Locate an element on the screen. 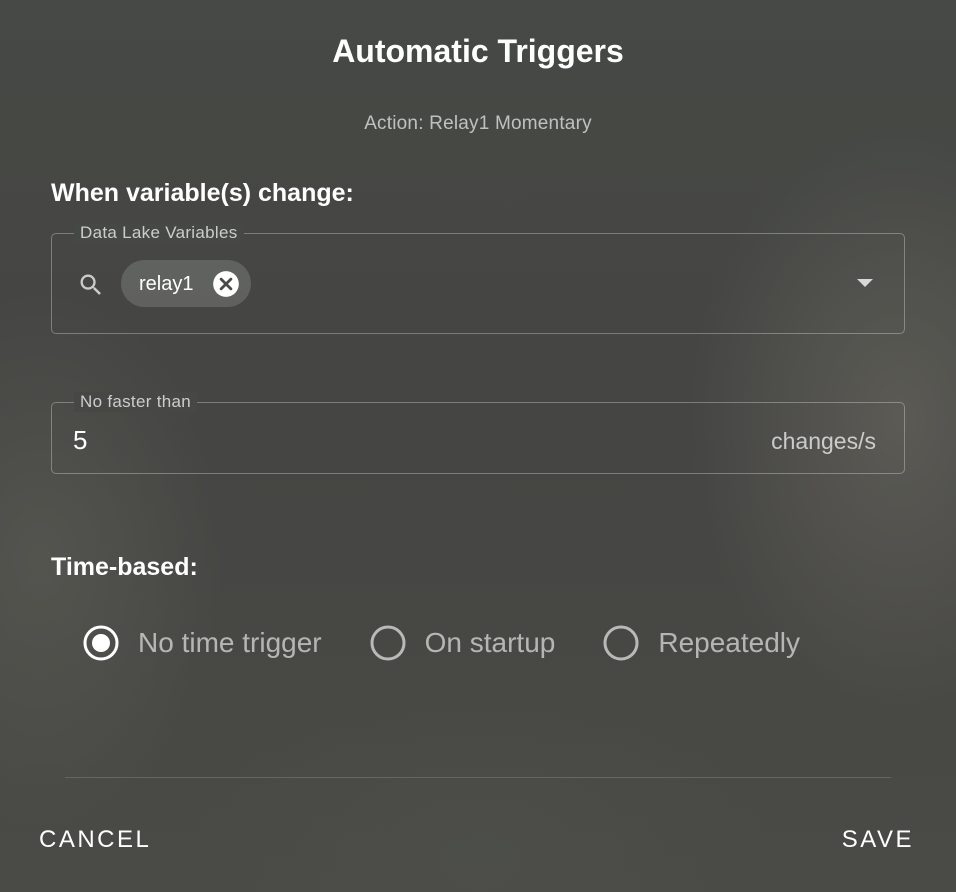 Image resolution: width=956 pixels, height=892 pixels. no-faster-than-field: No faster than 5 changes/s is located at coordinates (478, 433).